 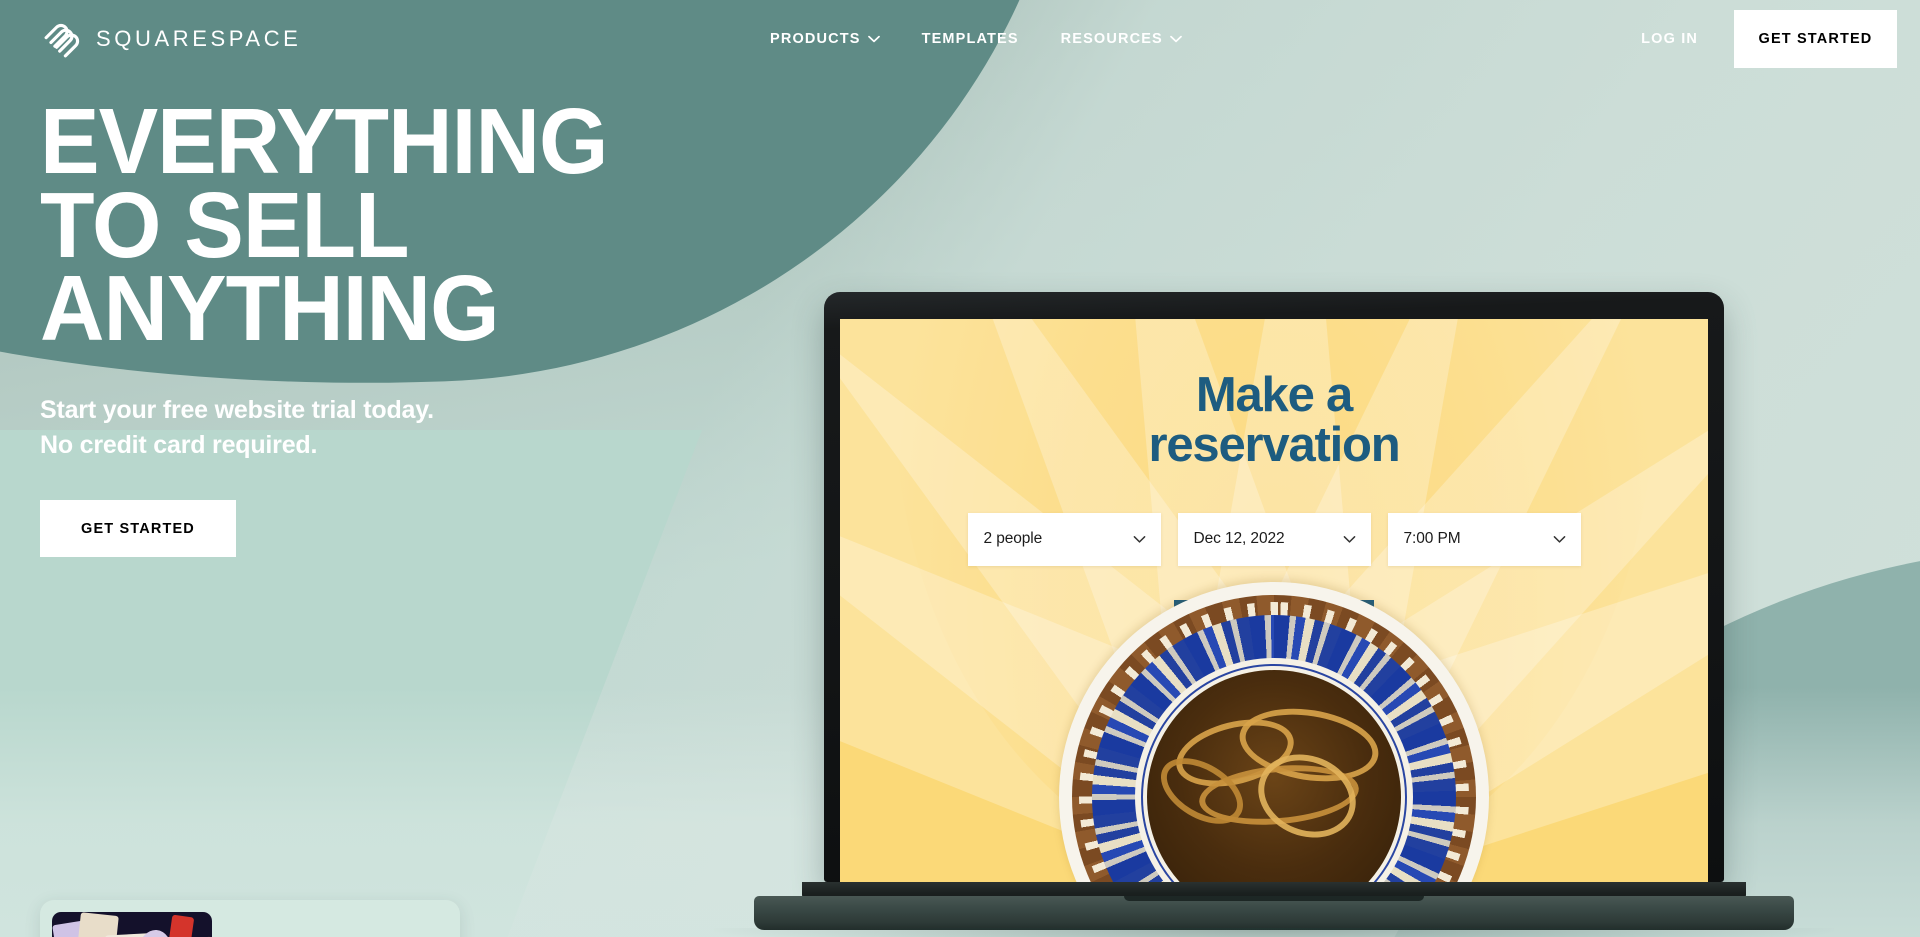 What do you see at coordinates (1484, 539) in the screenshot?
I see `time-select: 7:00 PM` at bounding box center [1484, 539].